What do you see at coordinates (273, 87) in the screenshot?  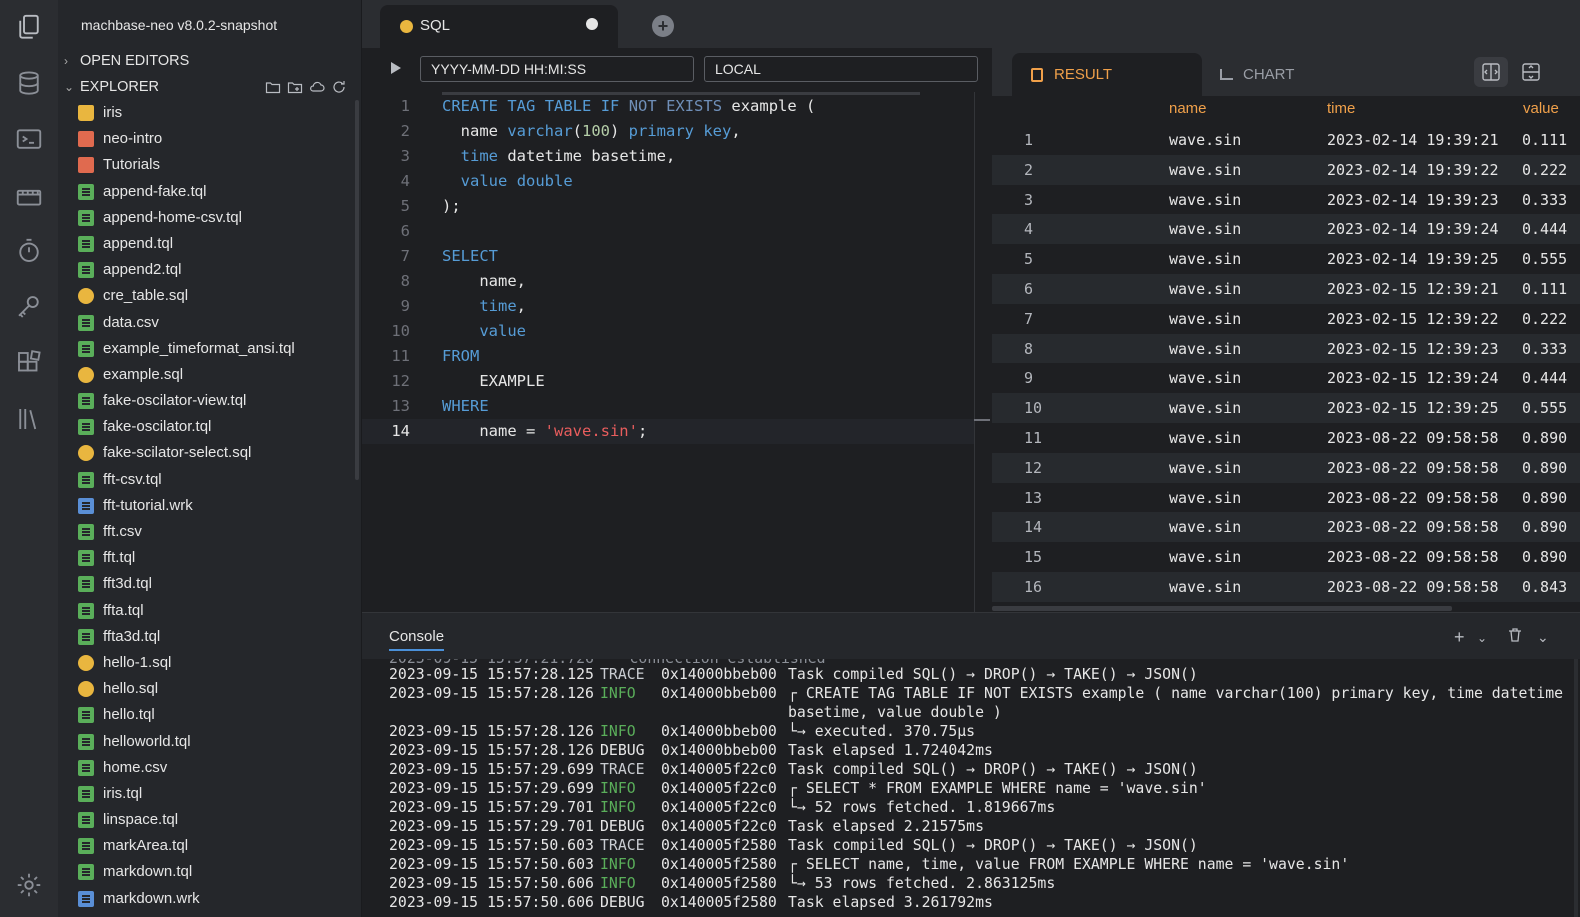 I see `new-folder-icon` at bounding box center [273, 87].